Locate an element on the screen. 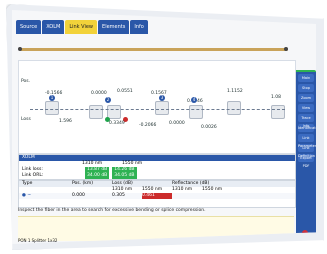  sidebar-zoom-button: Zoom is located at coordinates (306, 98).